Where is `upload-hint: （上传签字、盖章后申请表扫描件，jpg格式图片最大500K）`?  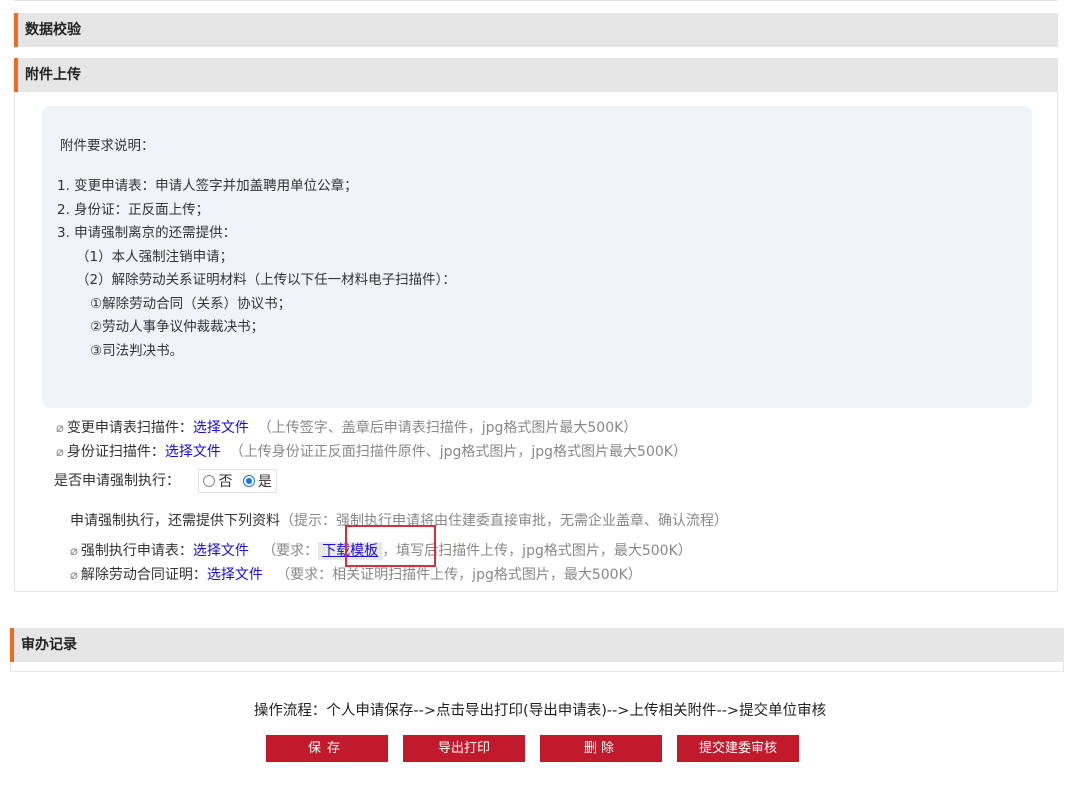 upload-hint: （上传签字、盖章后申请表扫描件，jpg格式图片最大500K） is located at coordinates (447, 428).